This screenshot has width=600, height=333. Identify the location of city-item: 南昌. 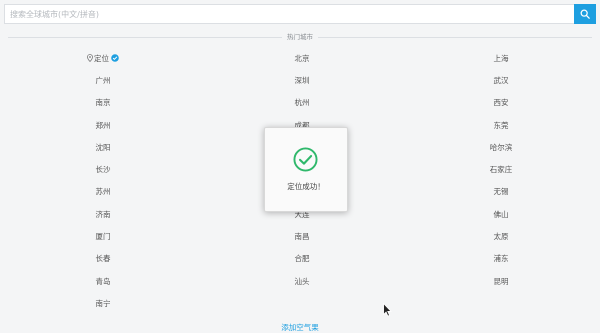
(302, 236).